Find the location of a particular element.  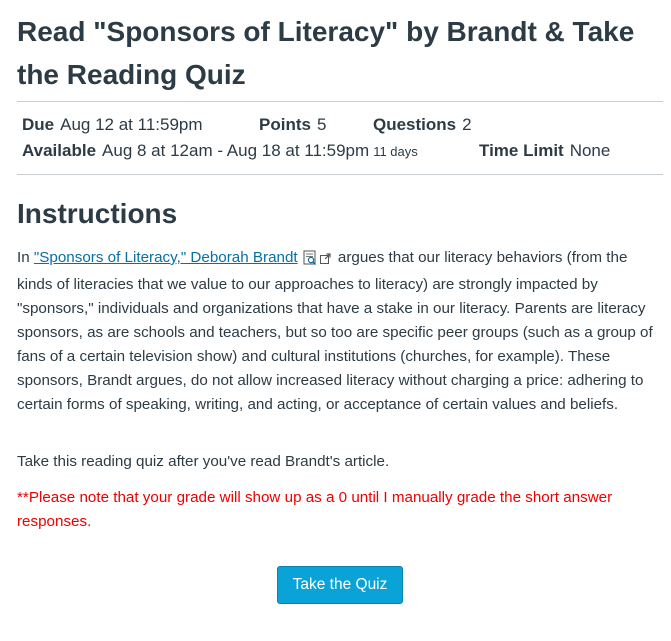

questions-detail: Questions 2 is located at coordinates (422, 125).